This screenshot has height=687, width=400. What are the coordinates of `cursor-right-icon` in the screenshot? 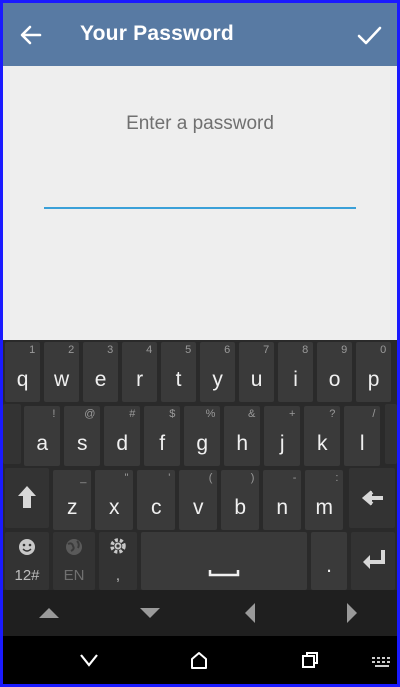 It's located at (351, 613).